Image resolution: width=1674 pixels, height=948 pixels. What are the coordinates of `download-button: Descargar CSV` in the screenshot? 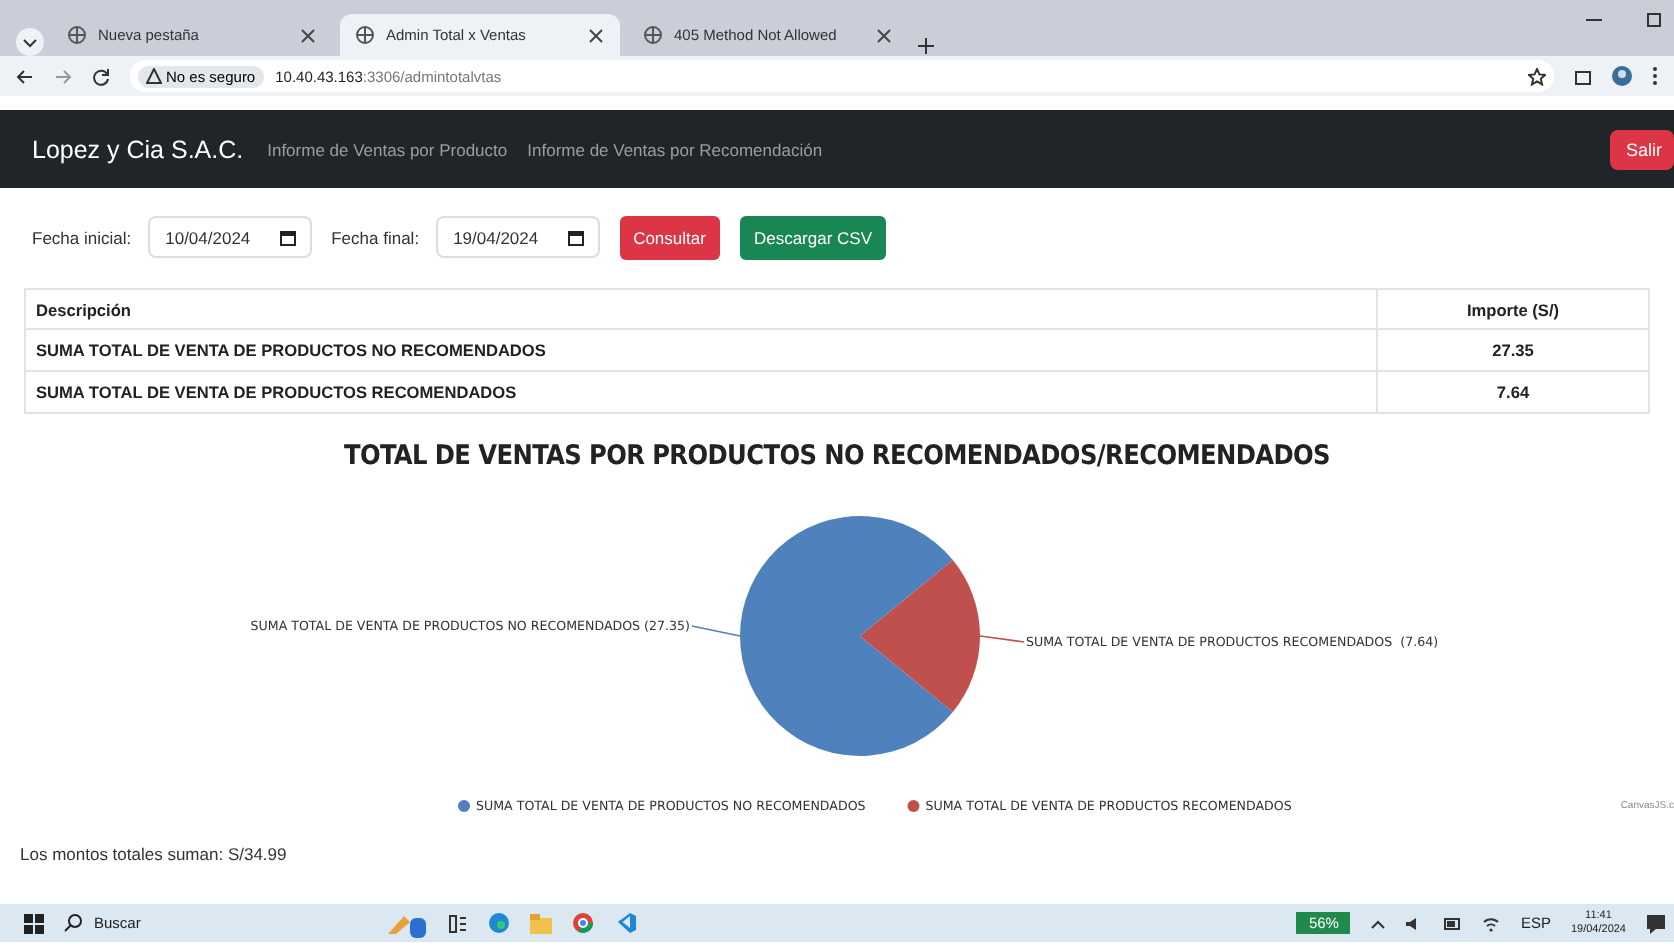 It's located at (813, 237).